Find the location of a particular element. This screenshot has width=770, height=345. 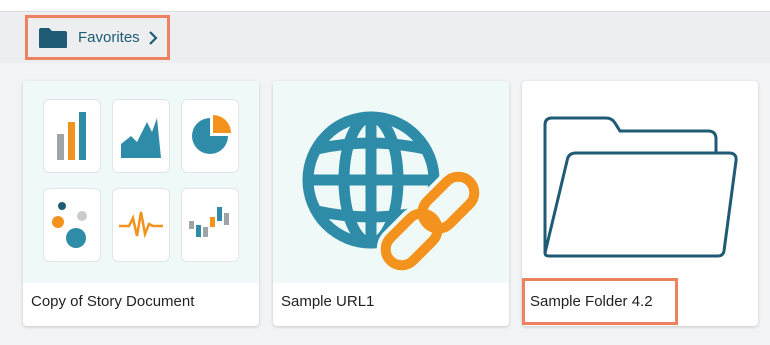

top-divider is located at coordinates (385, 6).